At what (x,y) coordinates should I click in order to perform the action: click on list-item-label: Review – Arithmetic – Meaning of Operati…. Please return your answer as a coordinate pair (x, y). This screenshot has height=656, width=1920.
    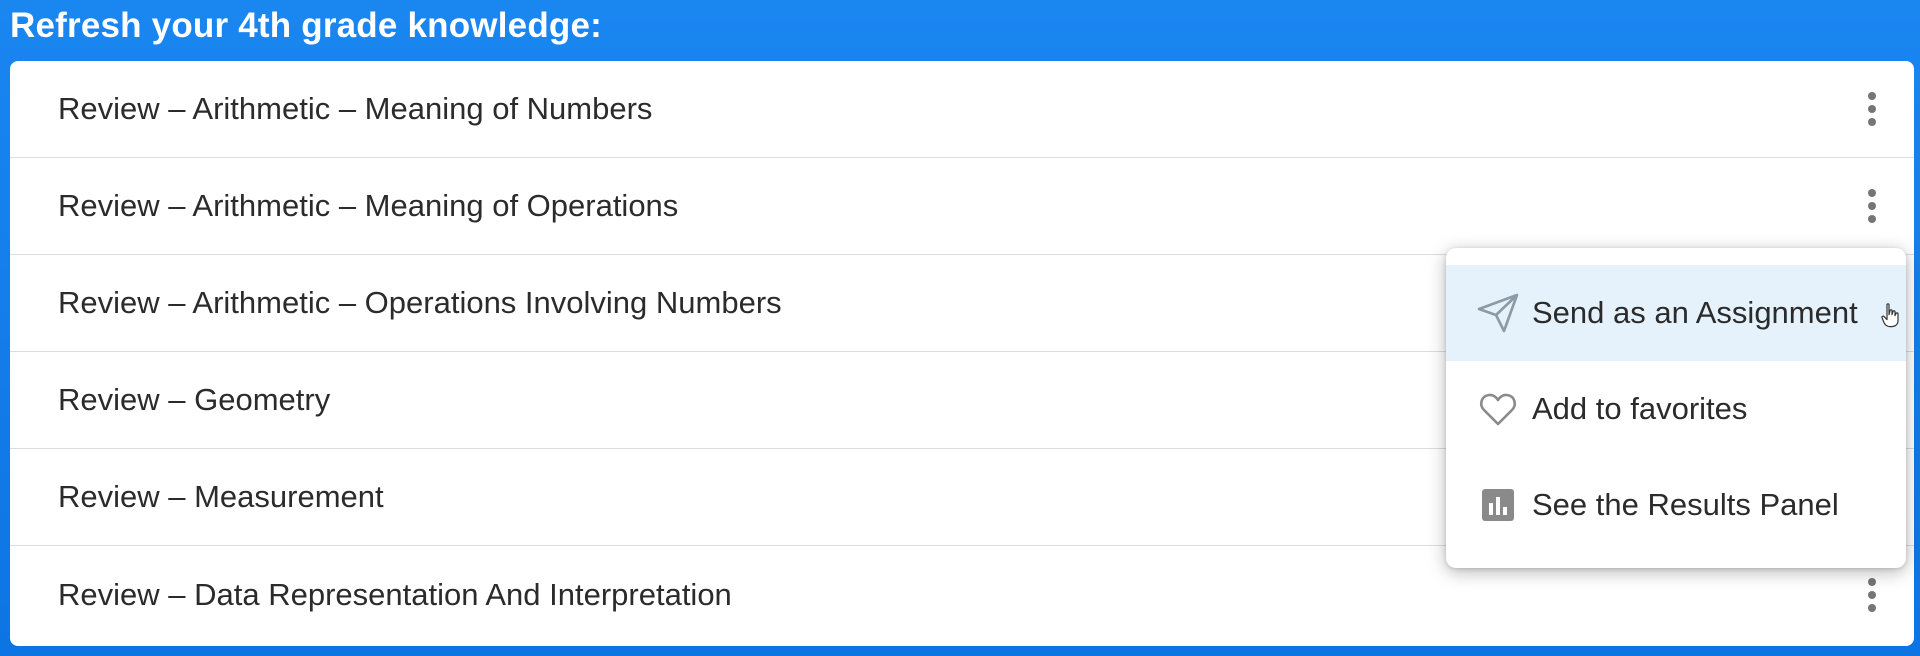
    Looking at the image, I should click on (368, 206).